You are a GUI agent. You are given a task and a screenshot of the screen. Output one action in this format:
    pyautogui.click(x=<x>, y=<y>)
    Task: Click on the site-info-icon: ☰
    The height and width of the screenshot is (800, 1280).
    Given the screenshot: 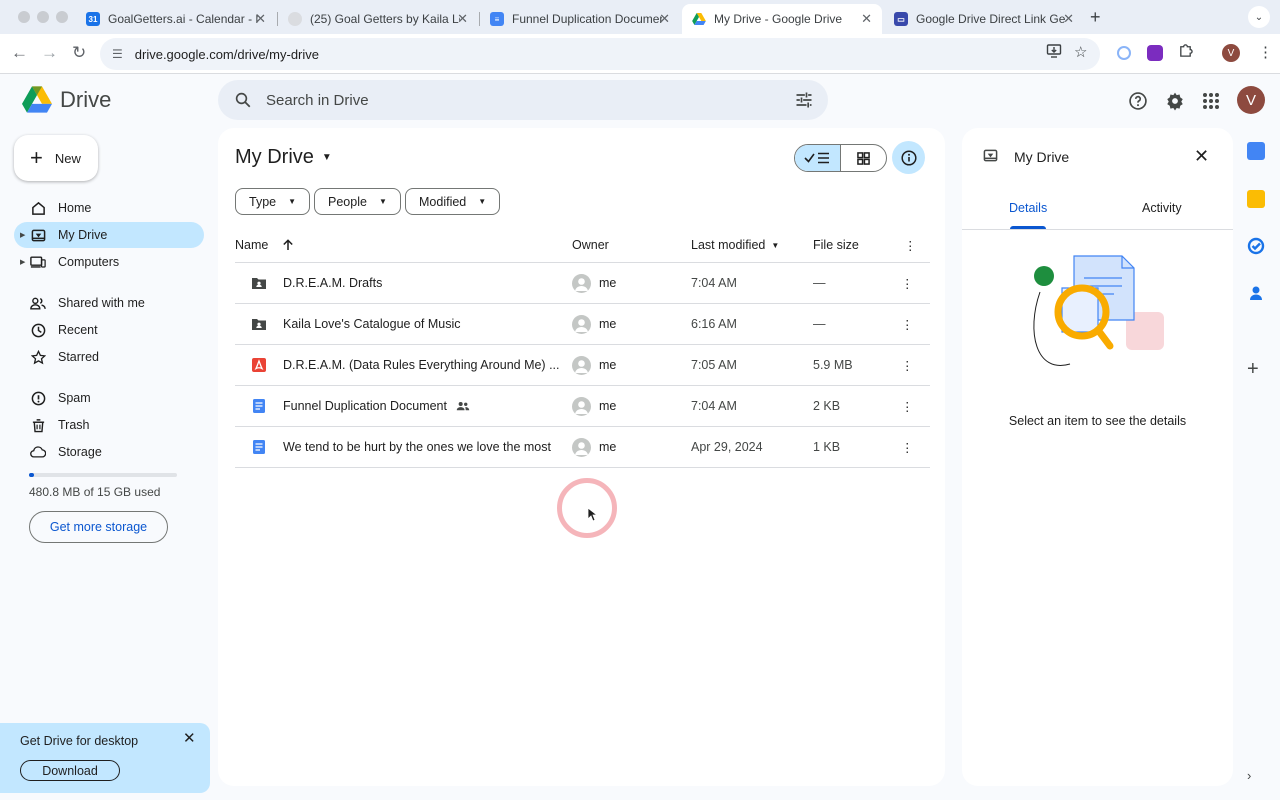 What is the action you would take?
    pyautogui.click(x=117, y=54)
    